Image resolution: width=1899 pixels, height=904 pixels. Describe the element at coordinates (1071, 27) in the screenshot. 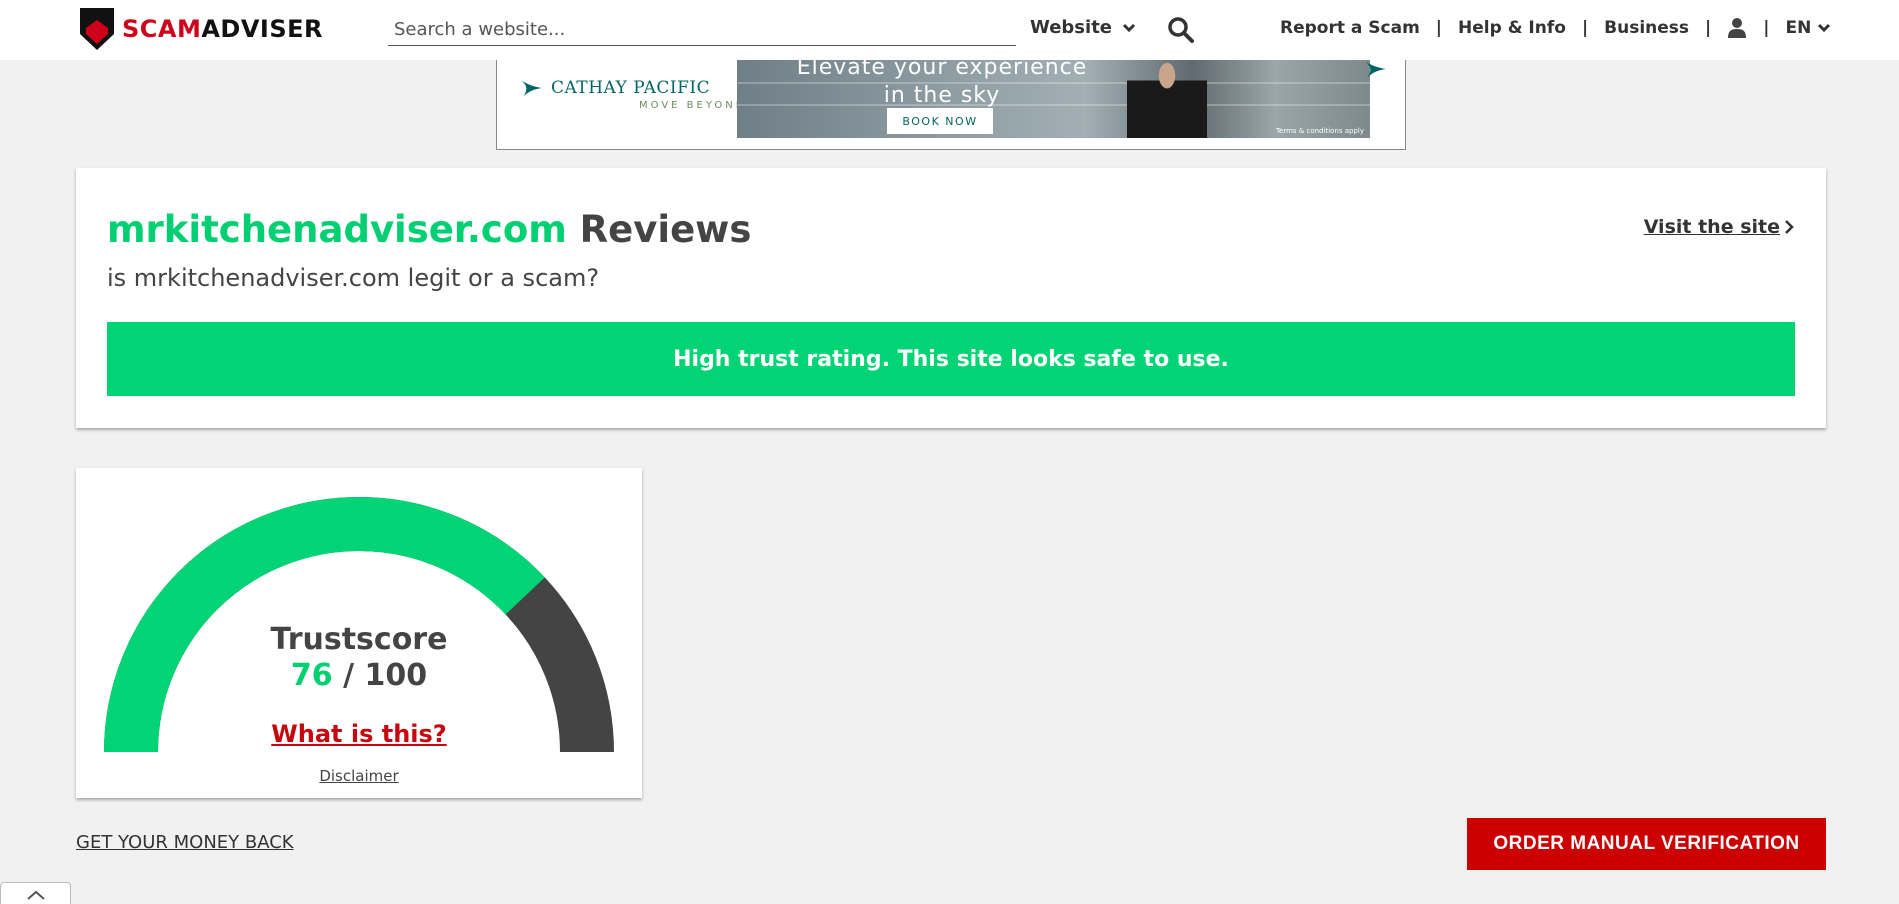

I see `search-type-label: Website` at that location.